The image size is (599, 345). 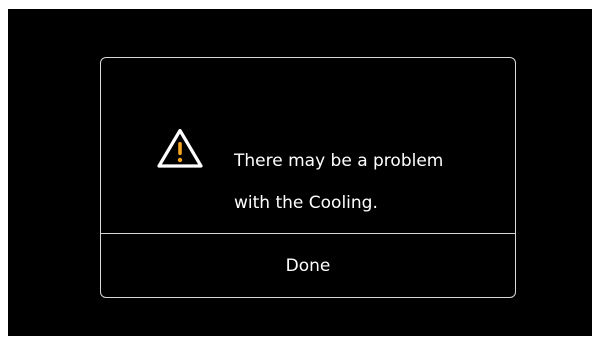 I want to click on alert-message-line-2: with the Cooling., so click(x=306, y=203).